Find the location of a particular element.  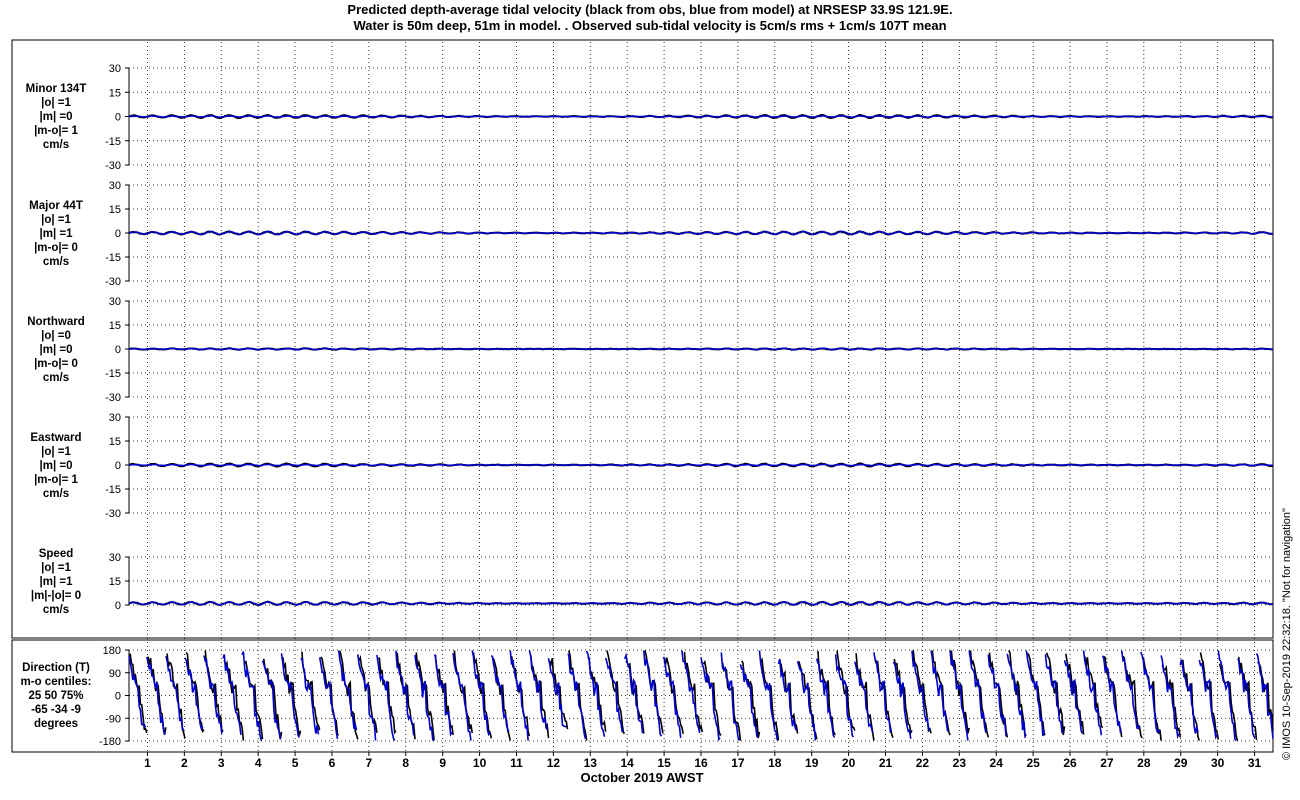

major-y-tick-label--30: -30 is located at coordinates (113, 282).